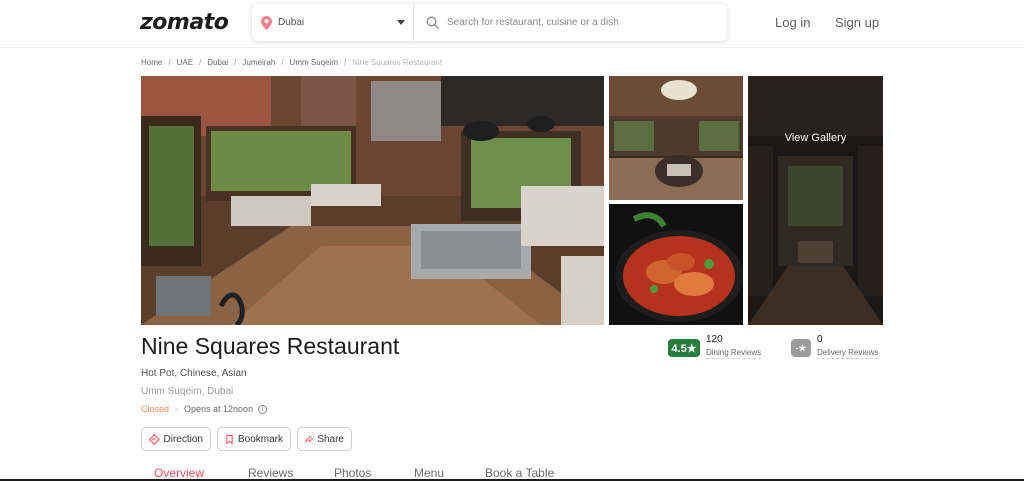 This screenshot has height=481, width=1024. I want to click on zomato-logo: zomato, so click(184, 22).